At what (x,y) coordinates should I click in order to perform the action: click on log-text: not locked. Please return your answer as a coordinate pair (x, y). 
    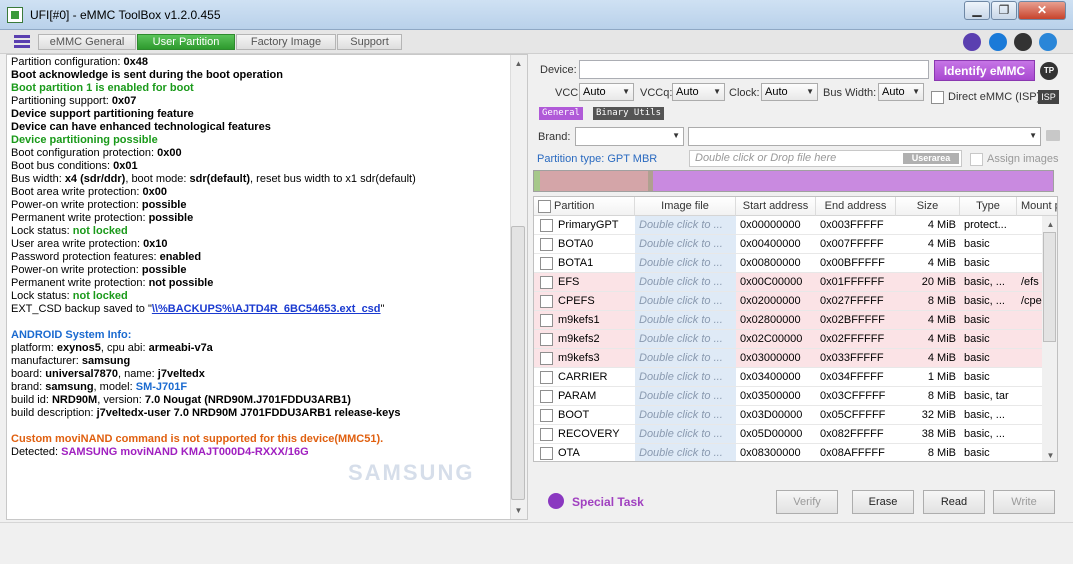
    Looking at the image, I should click on (100, 296).